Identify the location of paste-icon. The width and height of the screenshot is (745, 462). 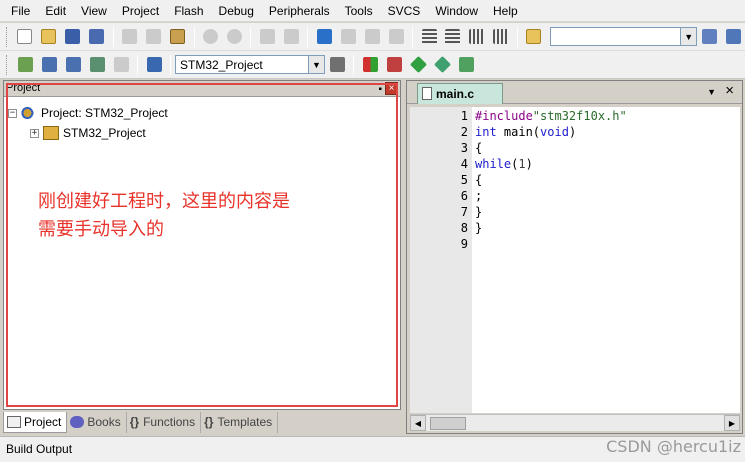
(178, 36).